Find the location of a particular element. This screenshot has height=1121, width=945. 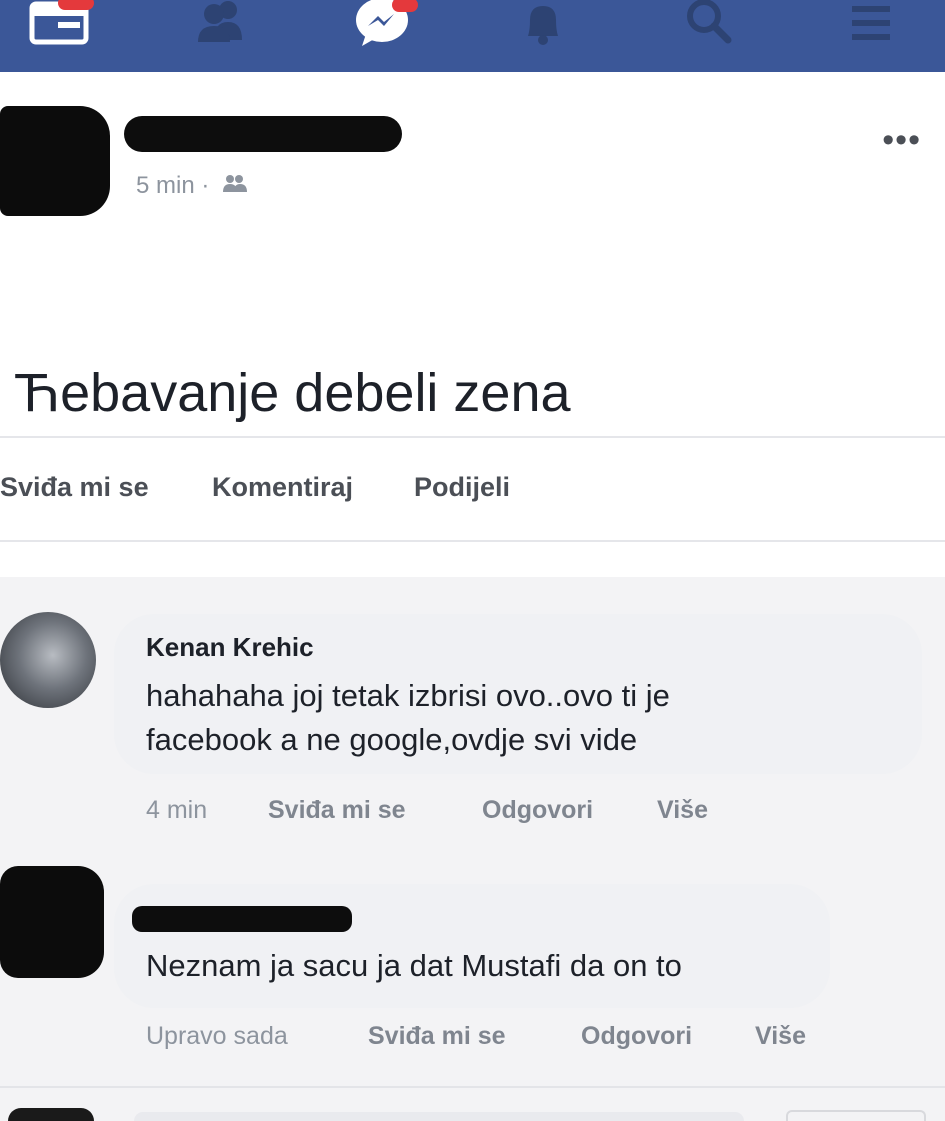

comment-author: Kenan Krehic is located at coordinates (230, 647).